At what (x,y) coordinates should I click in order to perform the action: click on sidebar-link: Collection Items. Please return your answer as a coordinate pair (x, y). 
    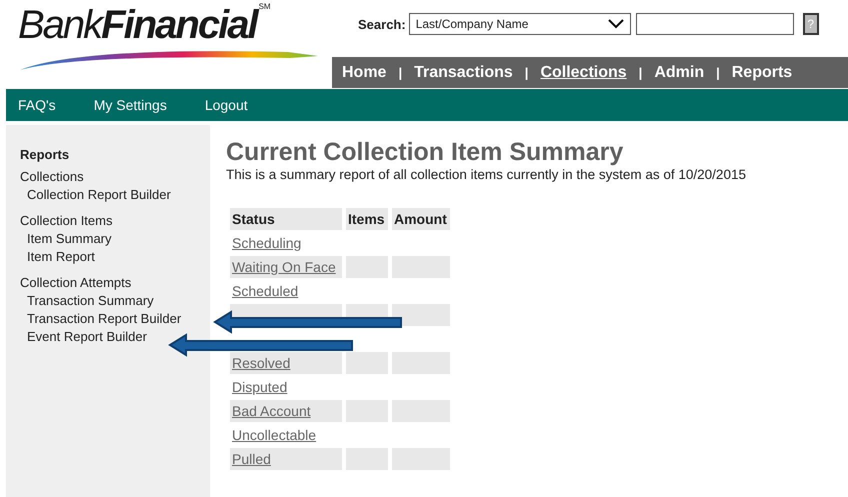
    Looking at the image, I should click on (66, 221).